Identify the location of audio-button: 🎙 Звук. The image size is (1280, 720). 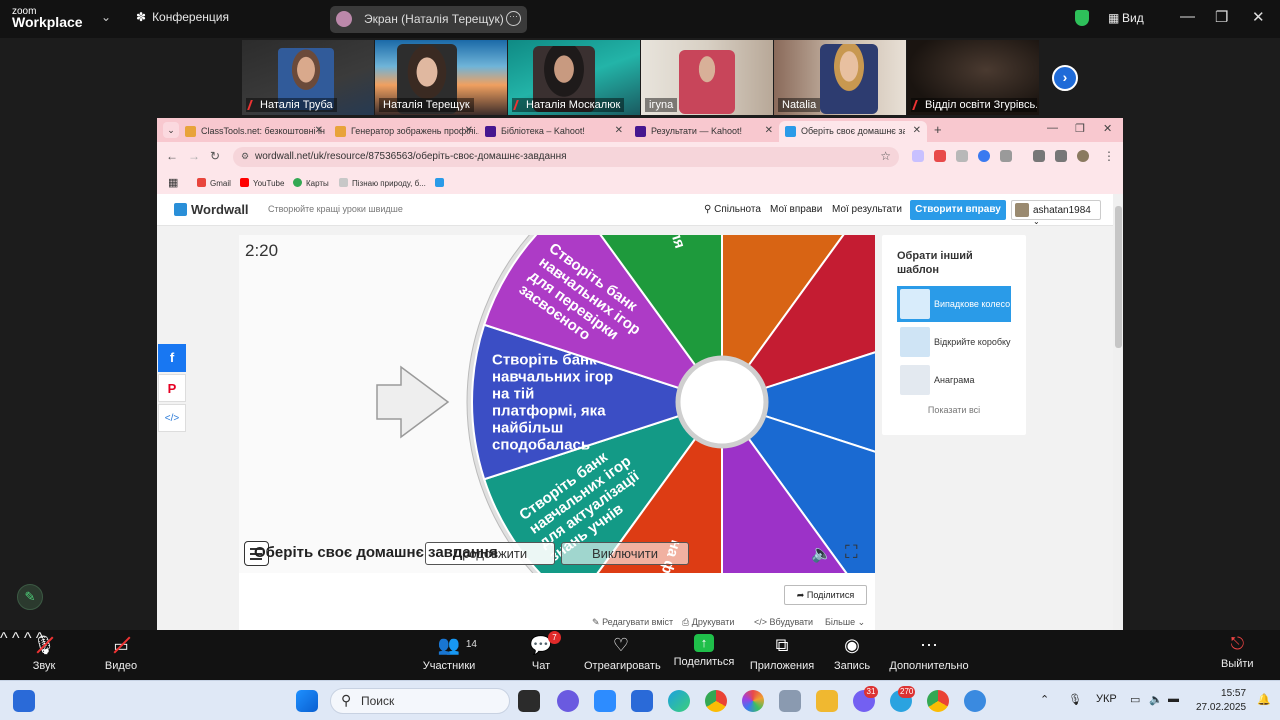
(44, 653).